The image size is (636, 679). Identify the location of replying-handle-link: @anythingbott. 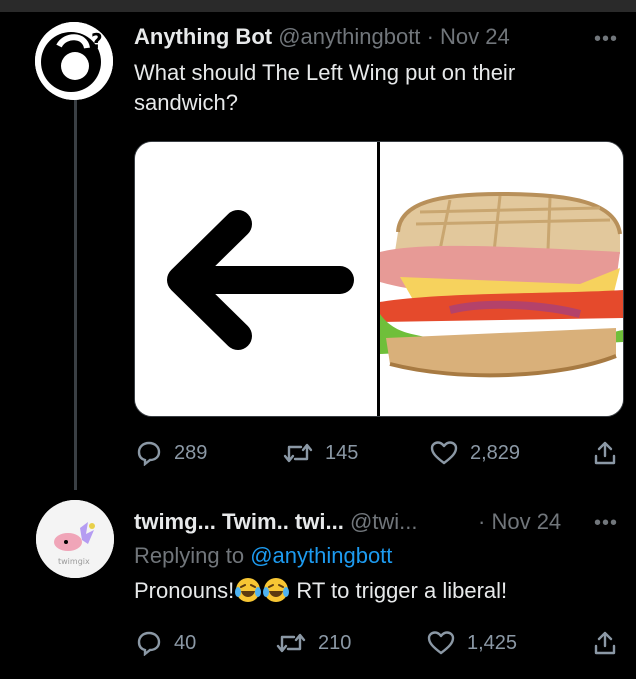
(321, 555).